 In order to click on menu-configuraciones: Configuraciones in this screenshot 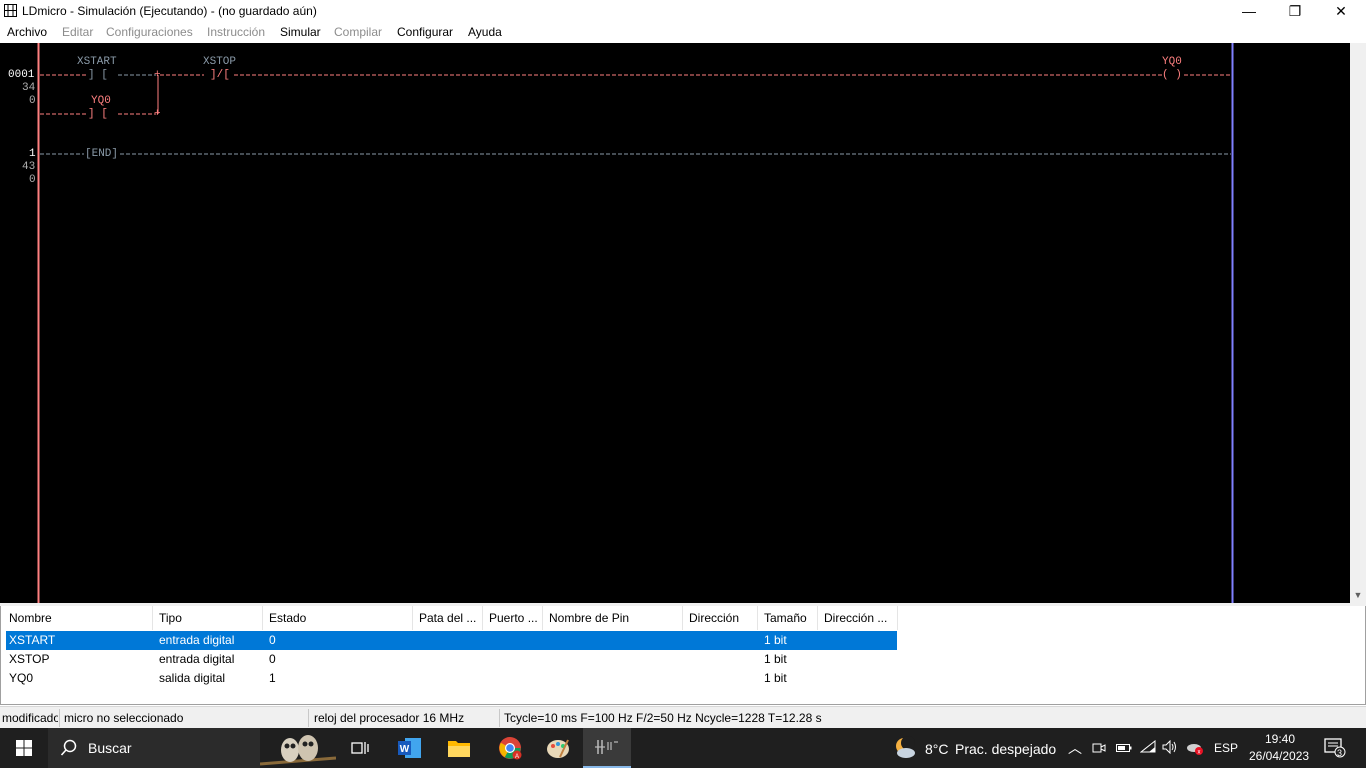, I will do `click(149, 32)`.